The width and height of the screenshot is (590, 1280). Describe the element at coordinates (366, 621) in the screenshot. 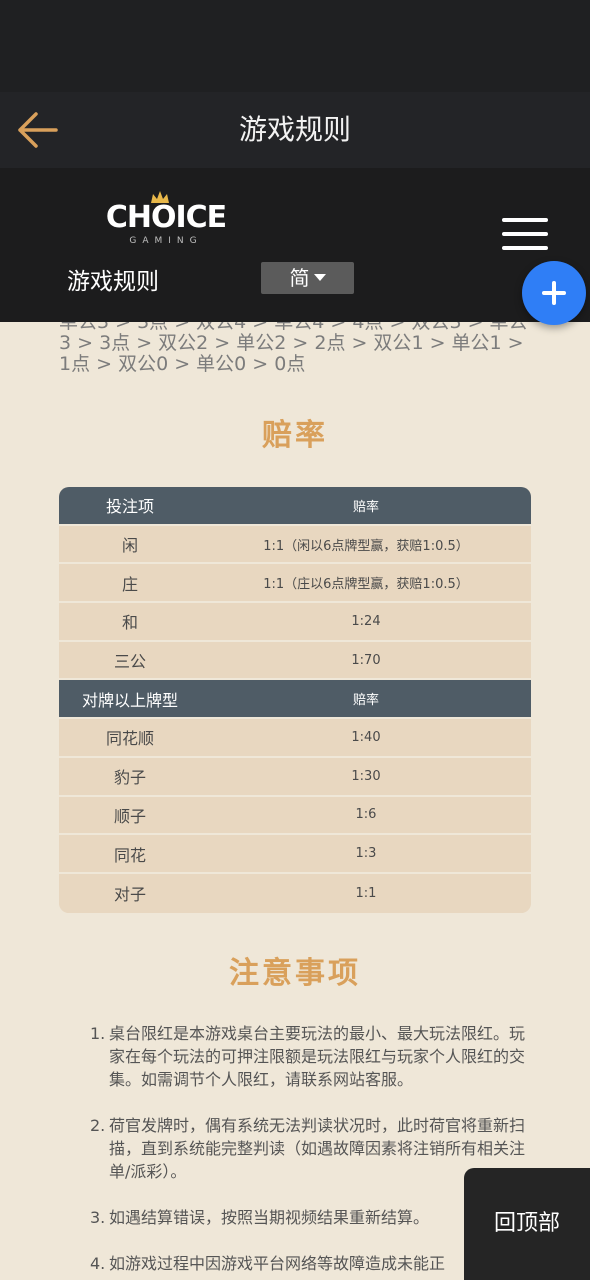

I see `bet-odds: 1:24` at that location.